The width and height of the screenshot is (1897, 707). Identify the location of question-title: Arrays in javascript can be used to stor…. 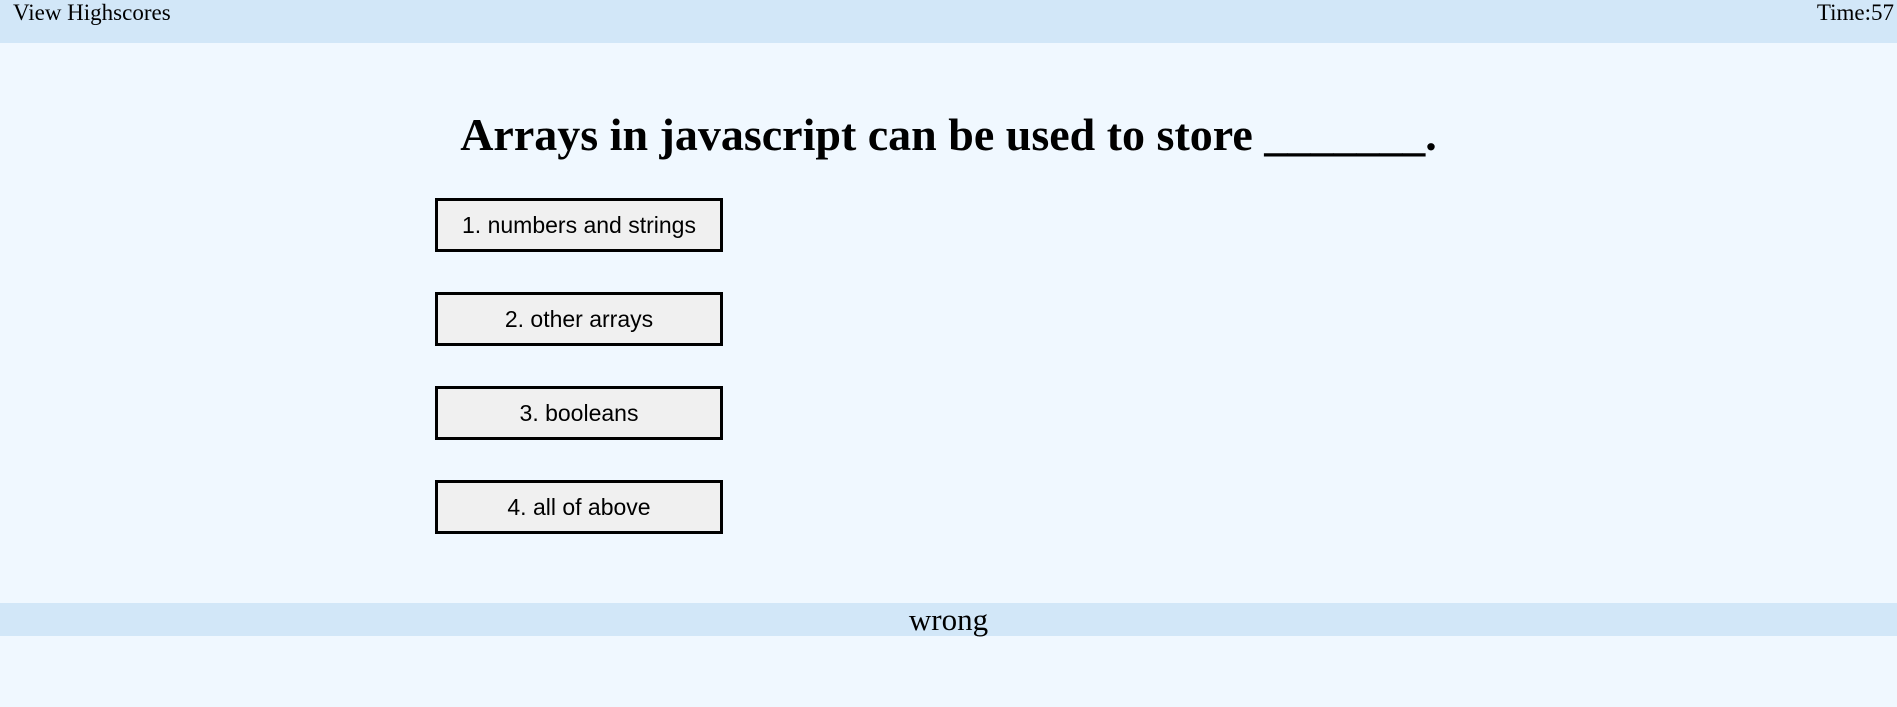
(948, 134).